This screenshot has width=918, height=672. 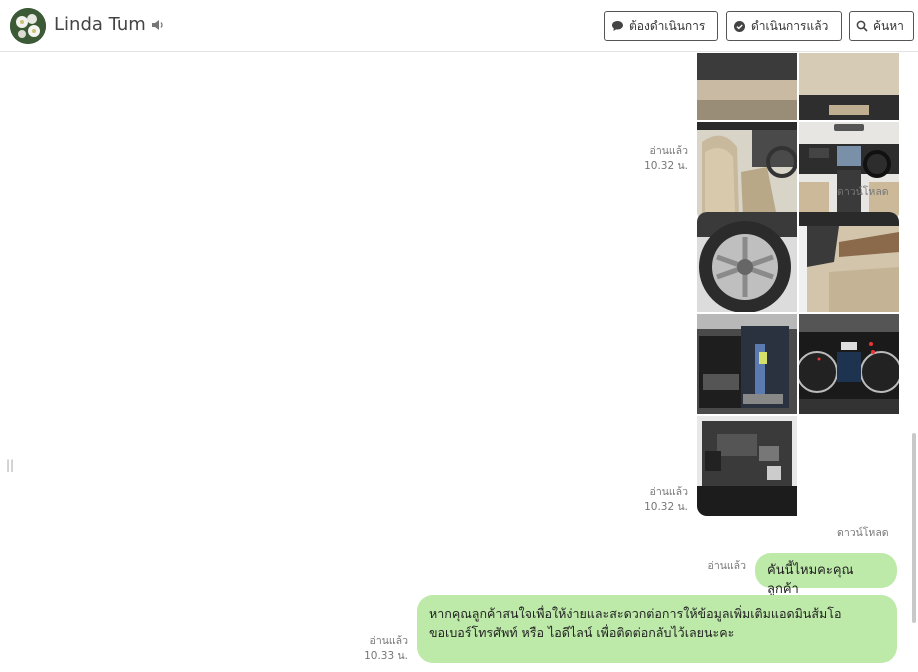 I want to click on car-door-panel-photo, so click(x=849, y=262).